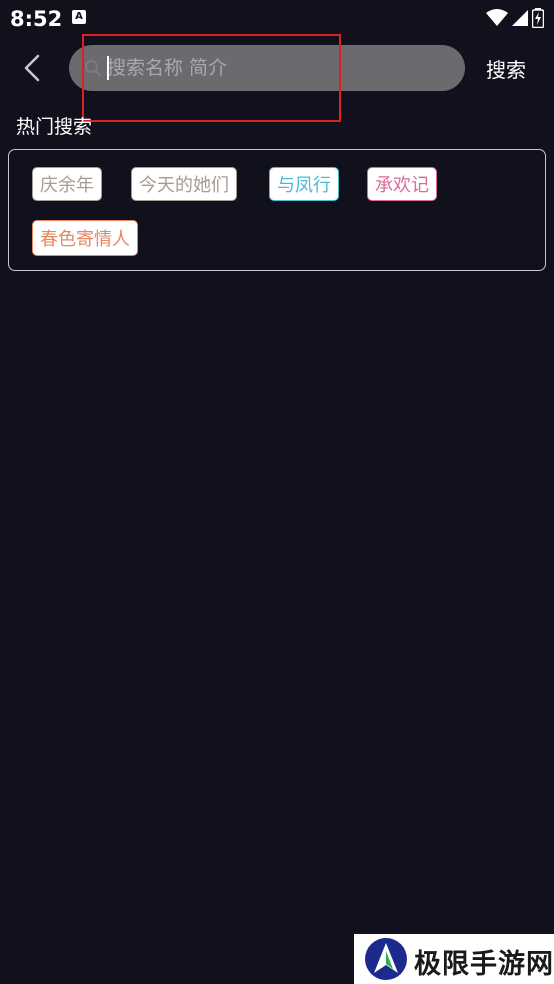 This screenshot has height=984, width=554. I want to click on battery-icon, so click(538, 18).